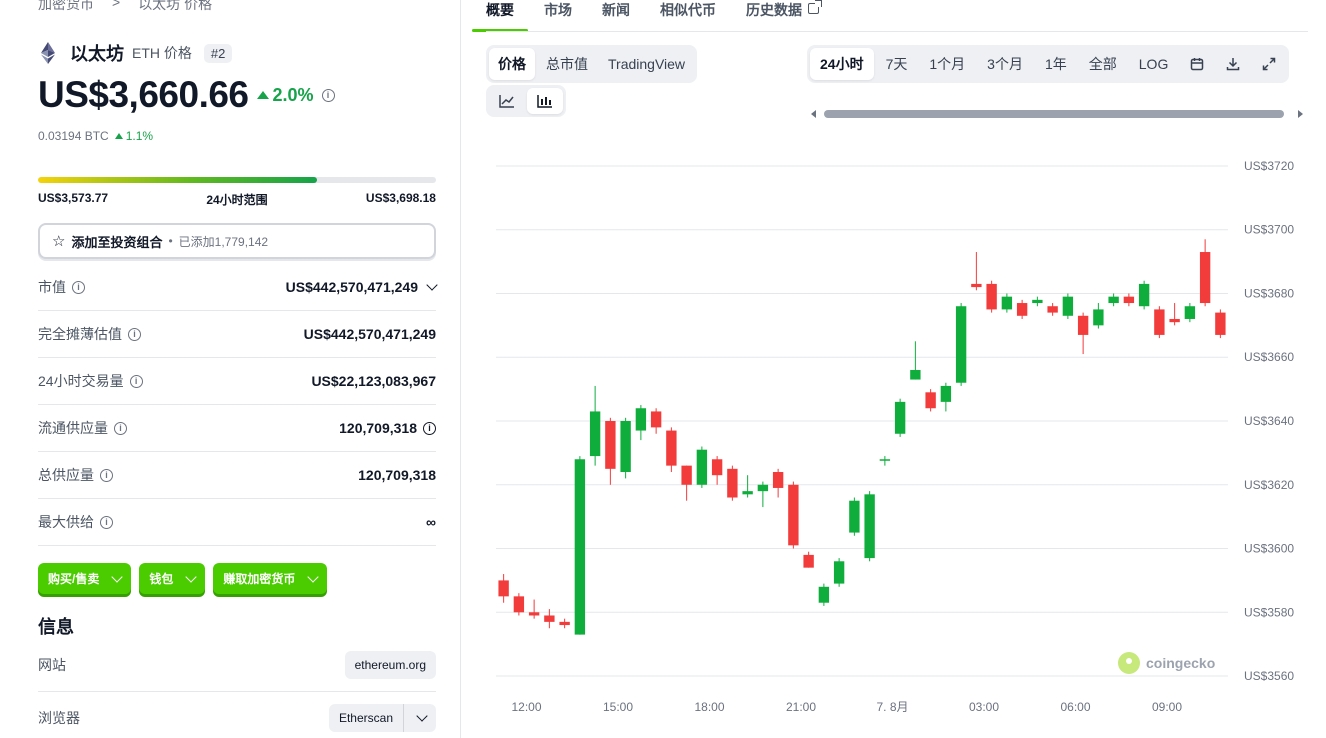  I want to click on price-change-24h: 2.0%, so click(285, 95).